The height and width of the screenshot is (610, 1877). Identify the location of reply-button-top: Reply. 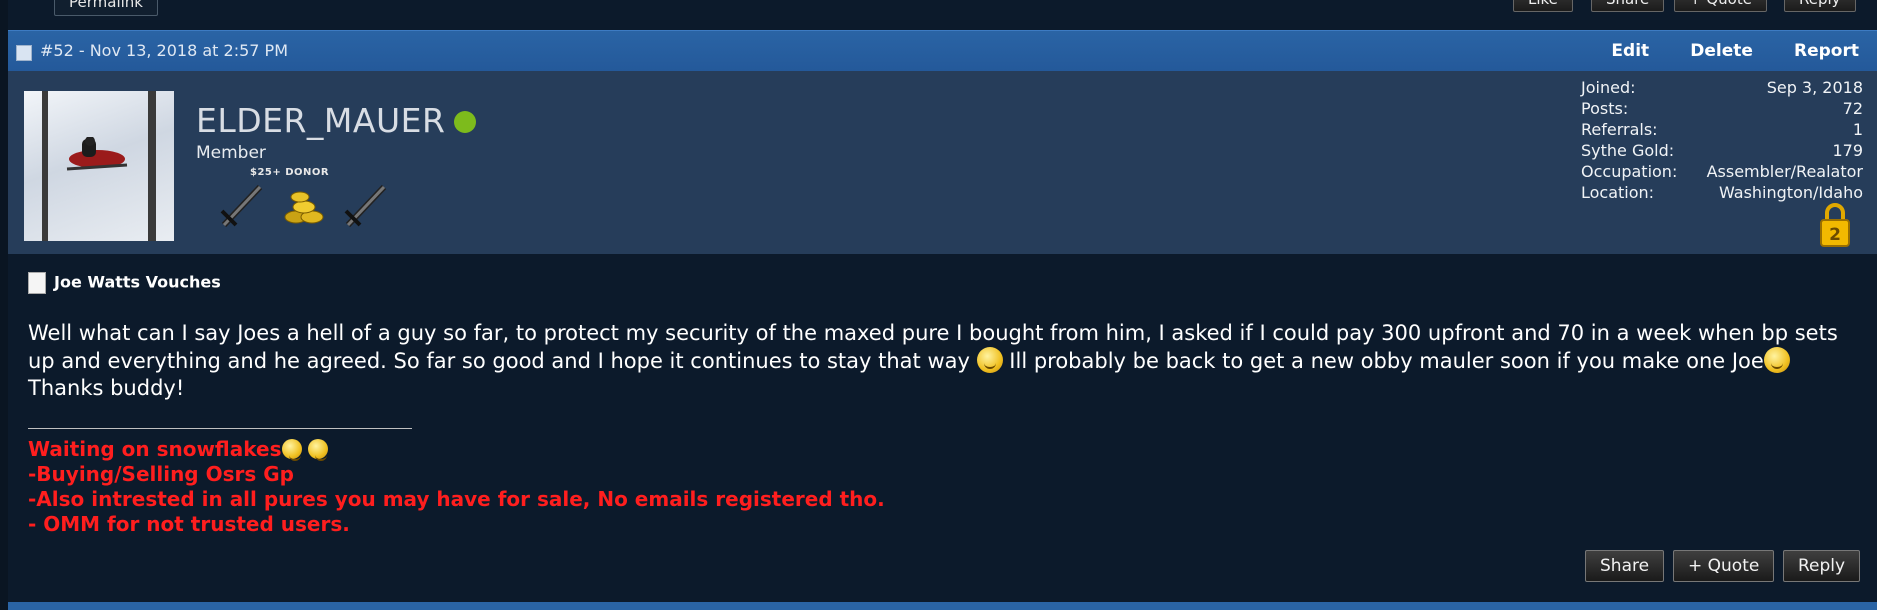
(1820, 6).